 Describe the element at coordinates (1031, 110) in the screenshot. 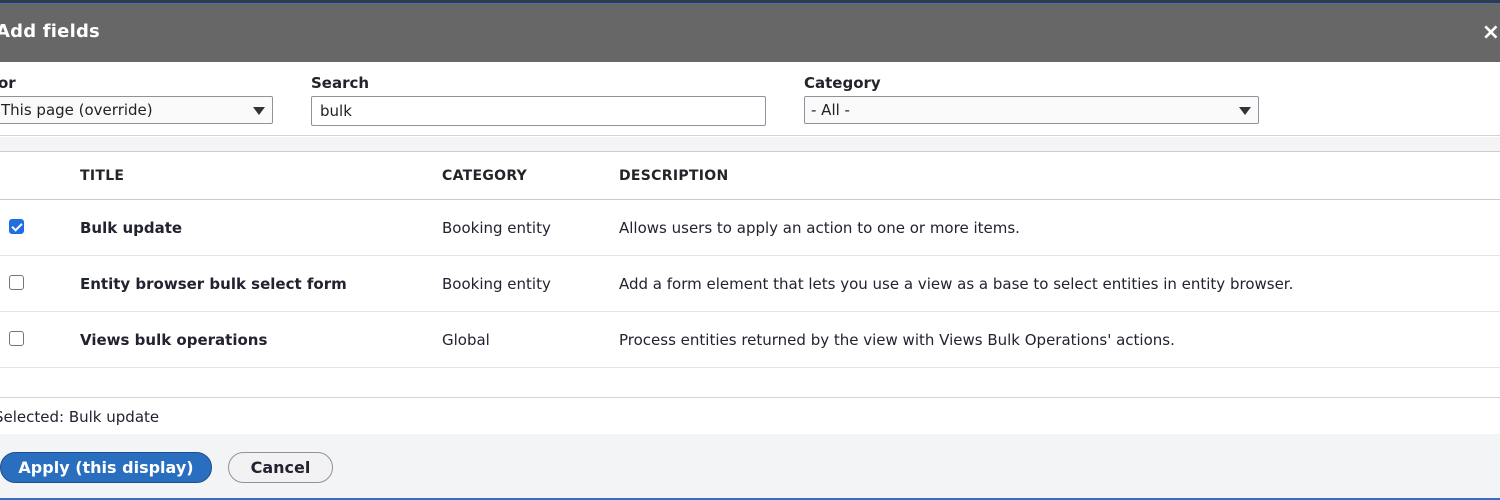

I see `category-select: - All -` at that location.